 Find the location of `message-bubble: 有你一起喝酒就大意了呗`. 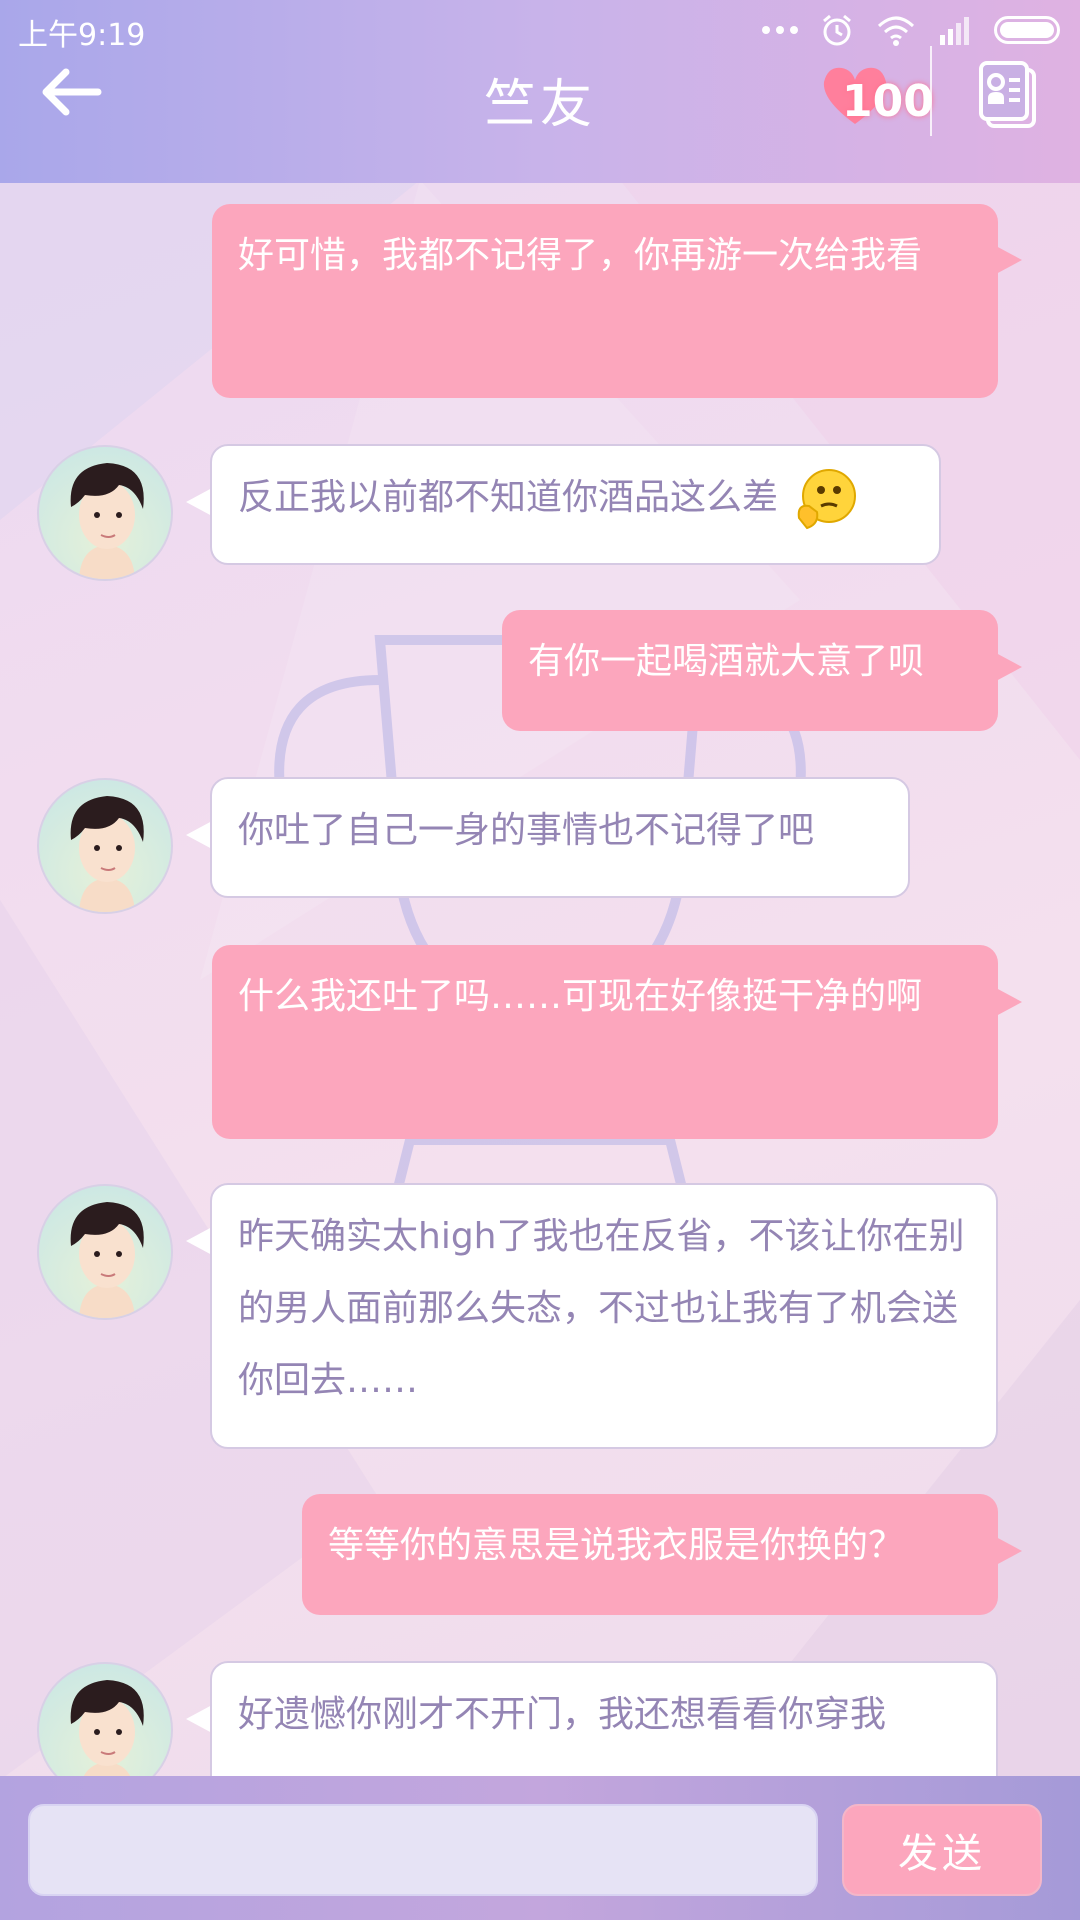

message-bubble: 有你一起喝酒就大意了呗 is located at coordinates (750, 670).